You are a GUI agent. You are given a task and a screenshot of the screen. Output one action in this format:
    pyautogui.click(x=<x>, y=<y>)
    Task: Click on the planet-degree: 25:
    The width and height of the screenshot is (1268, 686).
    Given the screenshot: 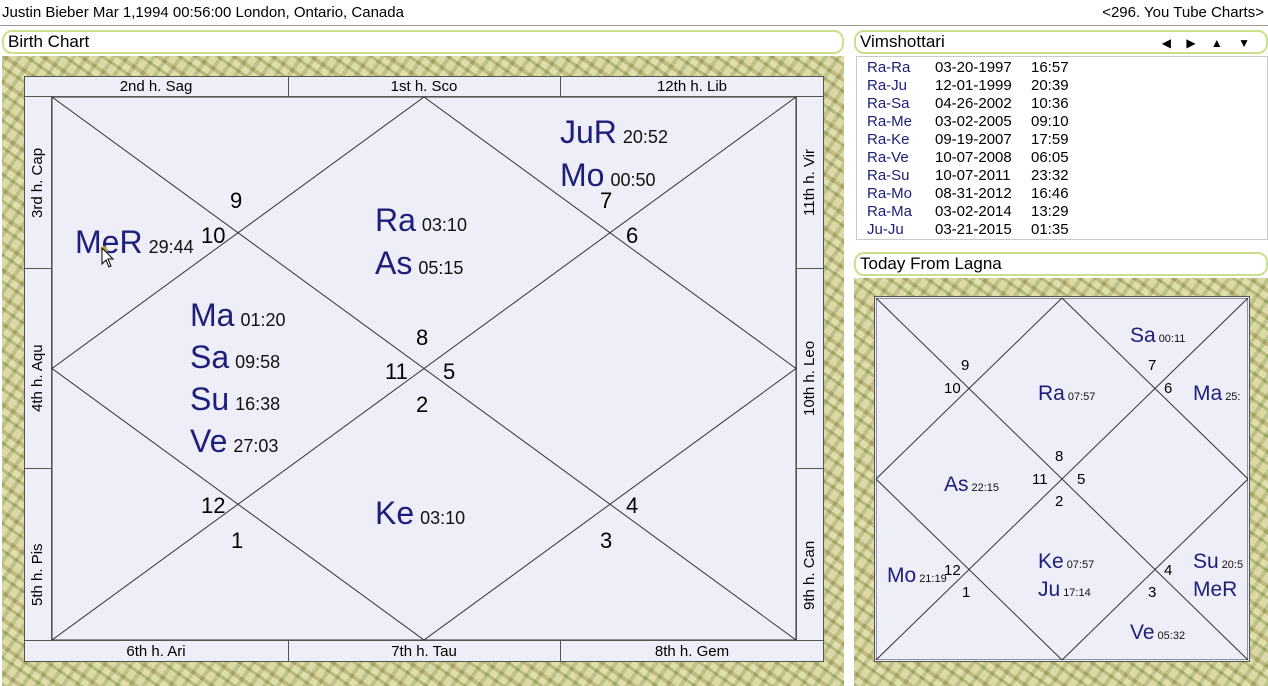 What is the action you would take?
    pyautogui.click(x=1233, y=397)
    